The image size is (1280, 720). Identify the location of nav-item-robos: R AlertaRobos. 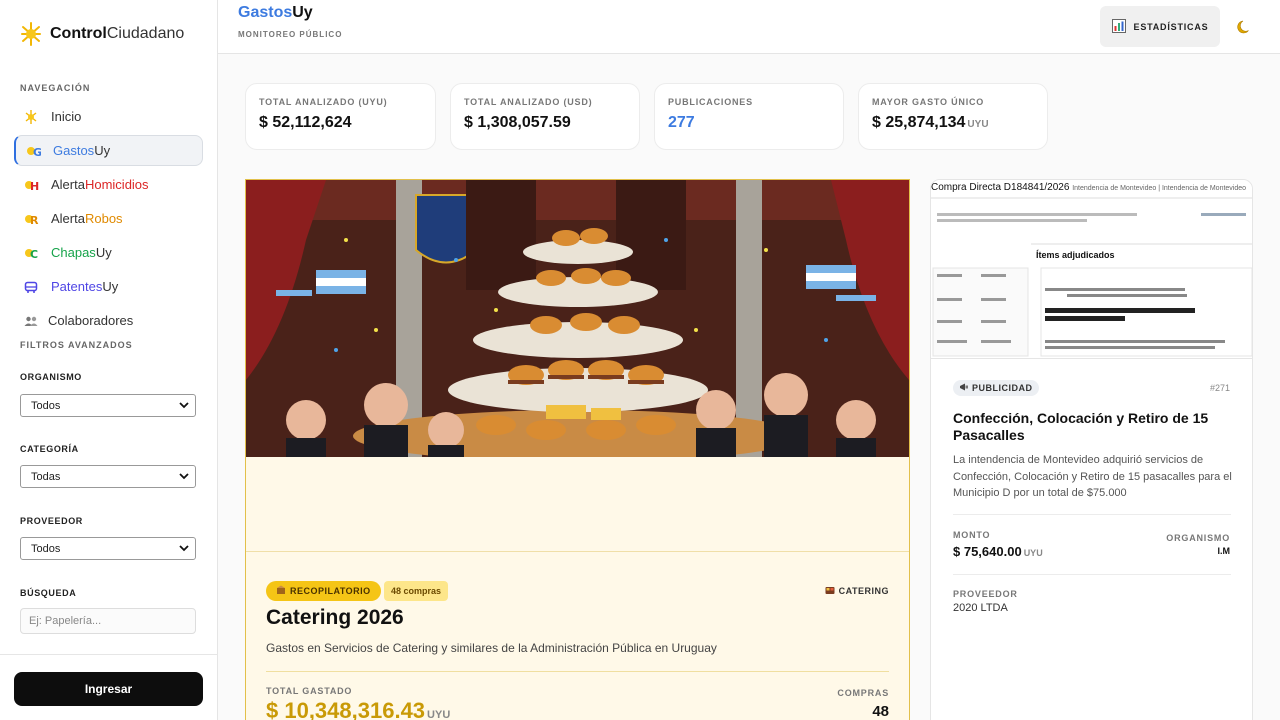
(108, 218).